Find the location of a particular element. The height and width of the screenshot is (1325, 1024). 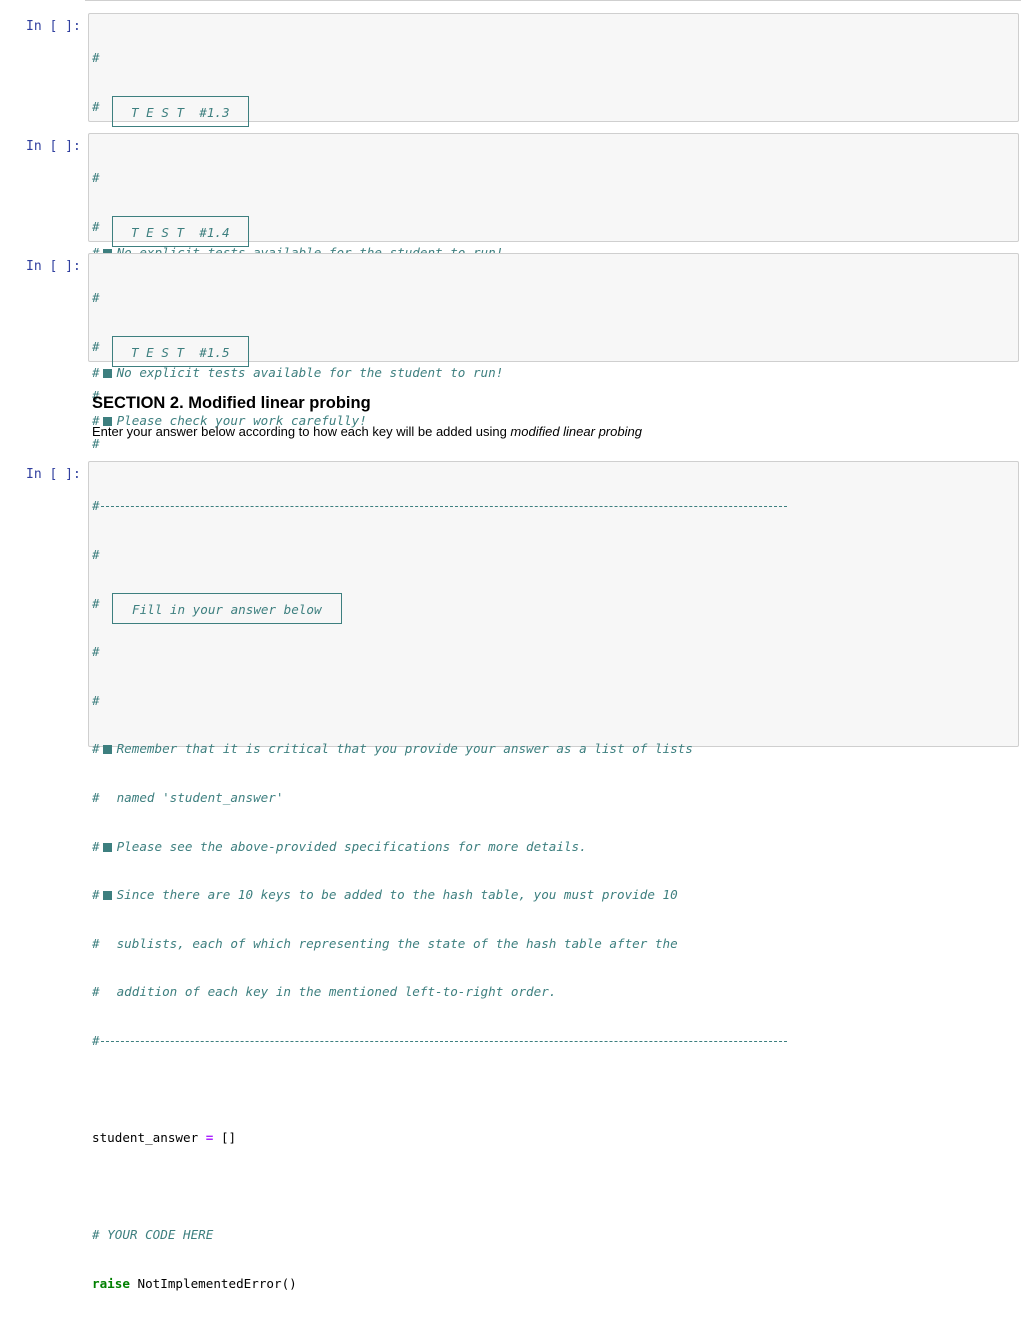

section-heading: SECTION 2. Modified linear probing is located at coordinates (231, 403).